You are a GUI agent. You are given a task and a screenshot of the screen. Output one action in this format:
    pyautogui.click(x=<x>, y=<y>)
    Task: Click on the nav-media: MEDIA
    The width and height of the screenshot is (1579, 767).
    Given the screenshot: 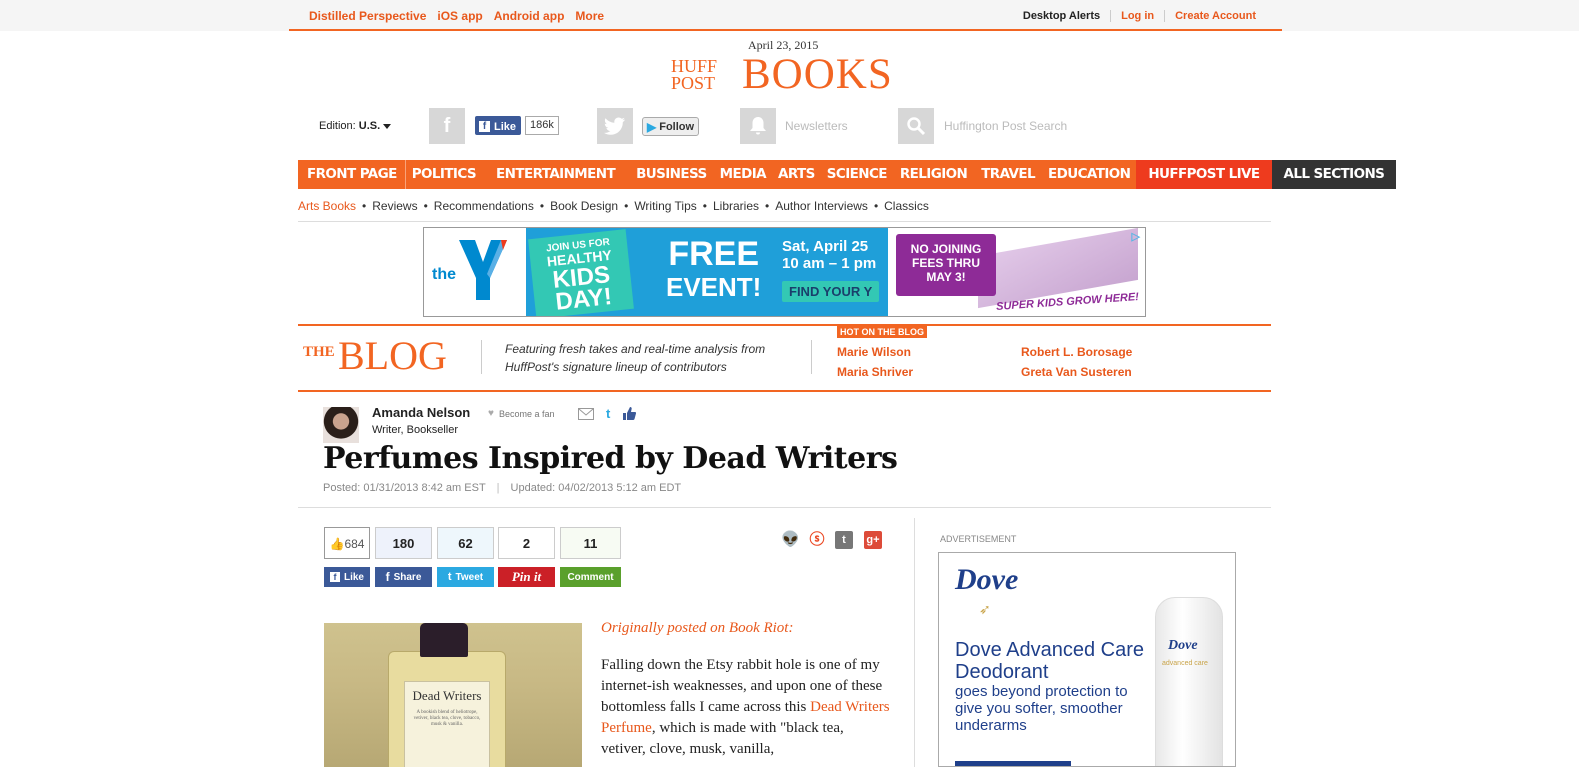 What is the action you would take?
    pyautogui.click(x=743, y=174)
    